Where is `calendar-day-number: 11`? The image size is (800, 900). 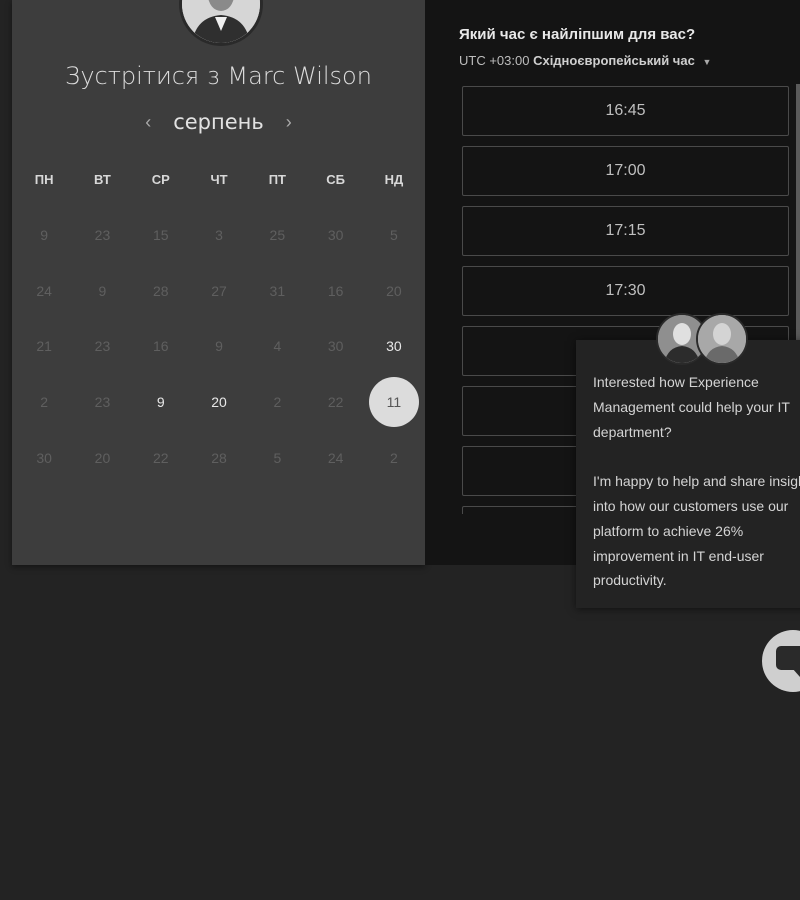 calendar-day-number: 11 is located at coordinates (393, 402).